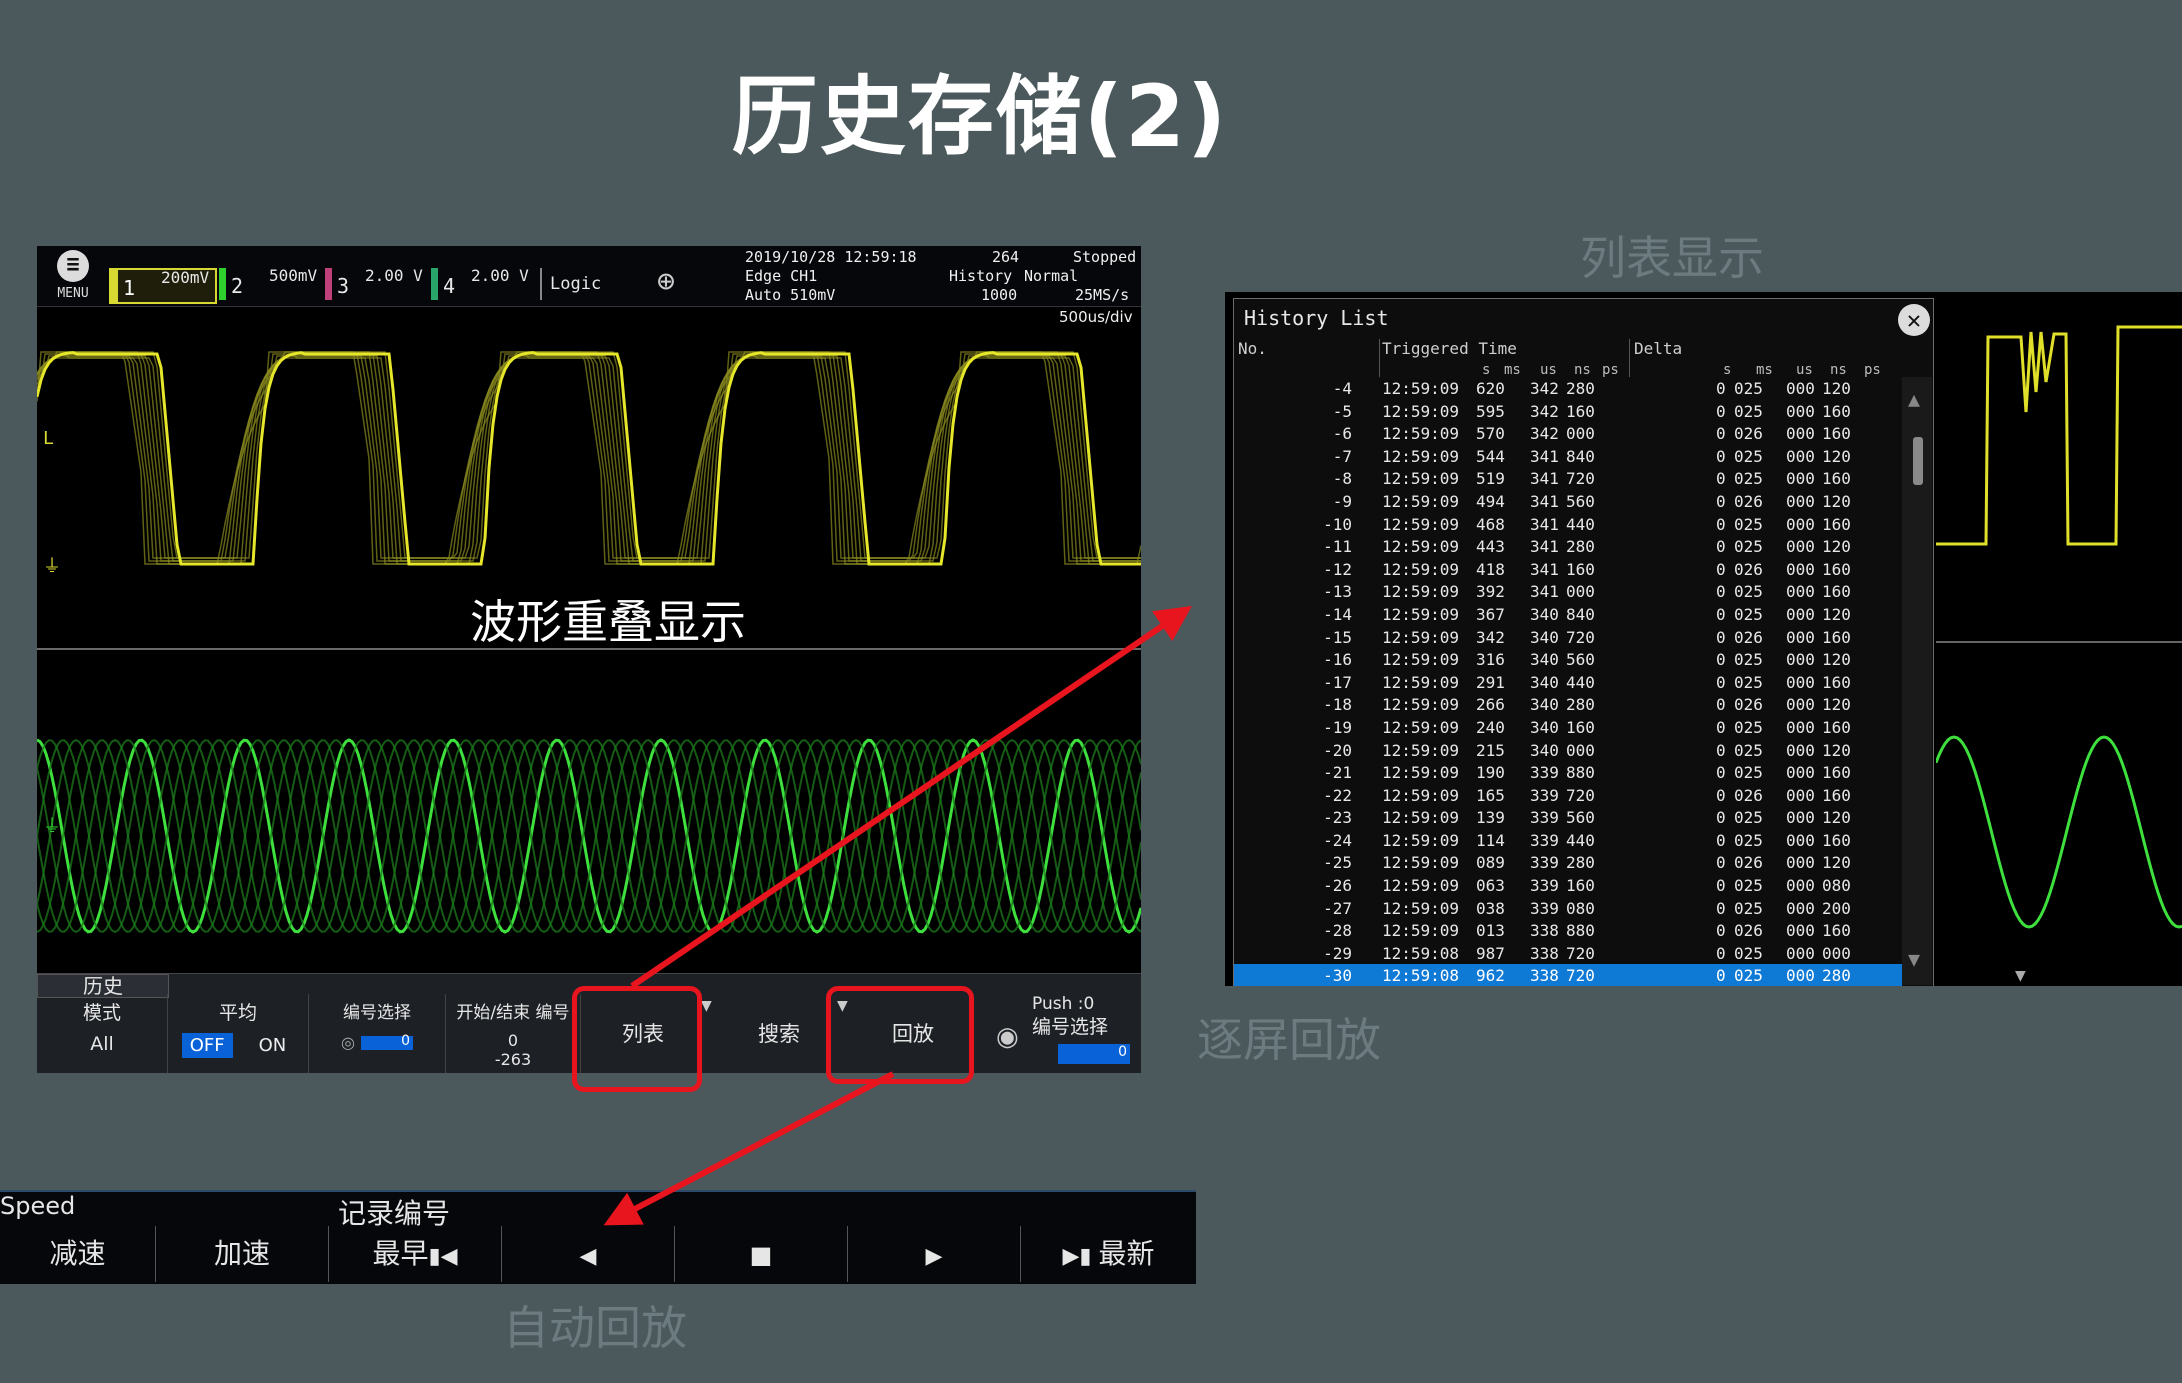  I want to click on ch1-trace, so click(589, 456).